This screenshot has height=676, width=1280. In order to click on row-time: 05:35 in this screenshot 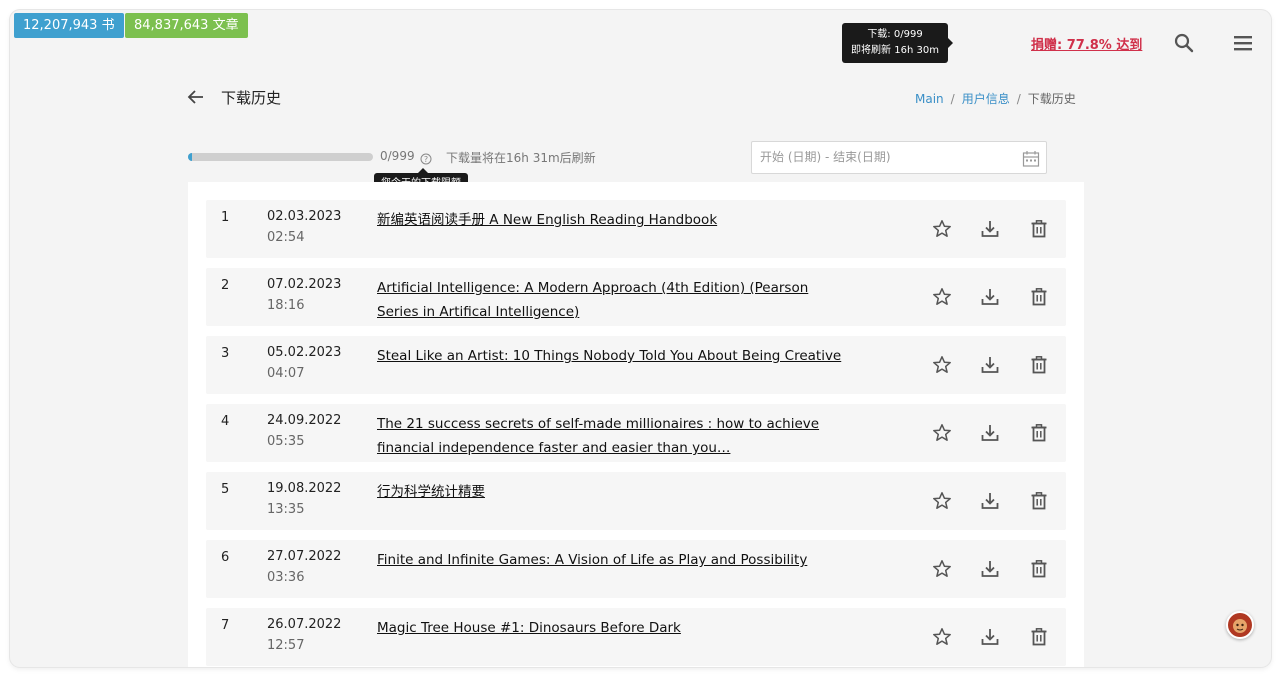, I will do `click(286, 441)`.